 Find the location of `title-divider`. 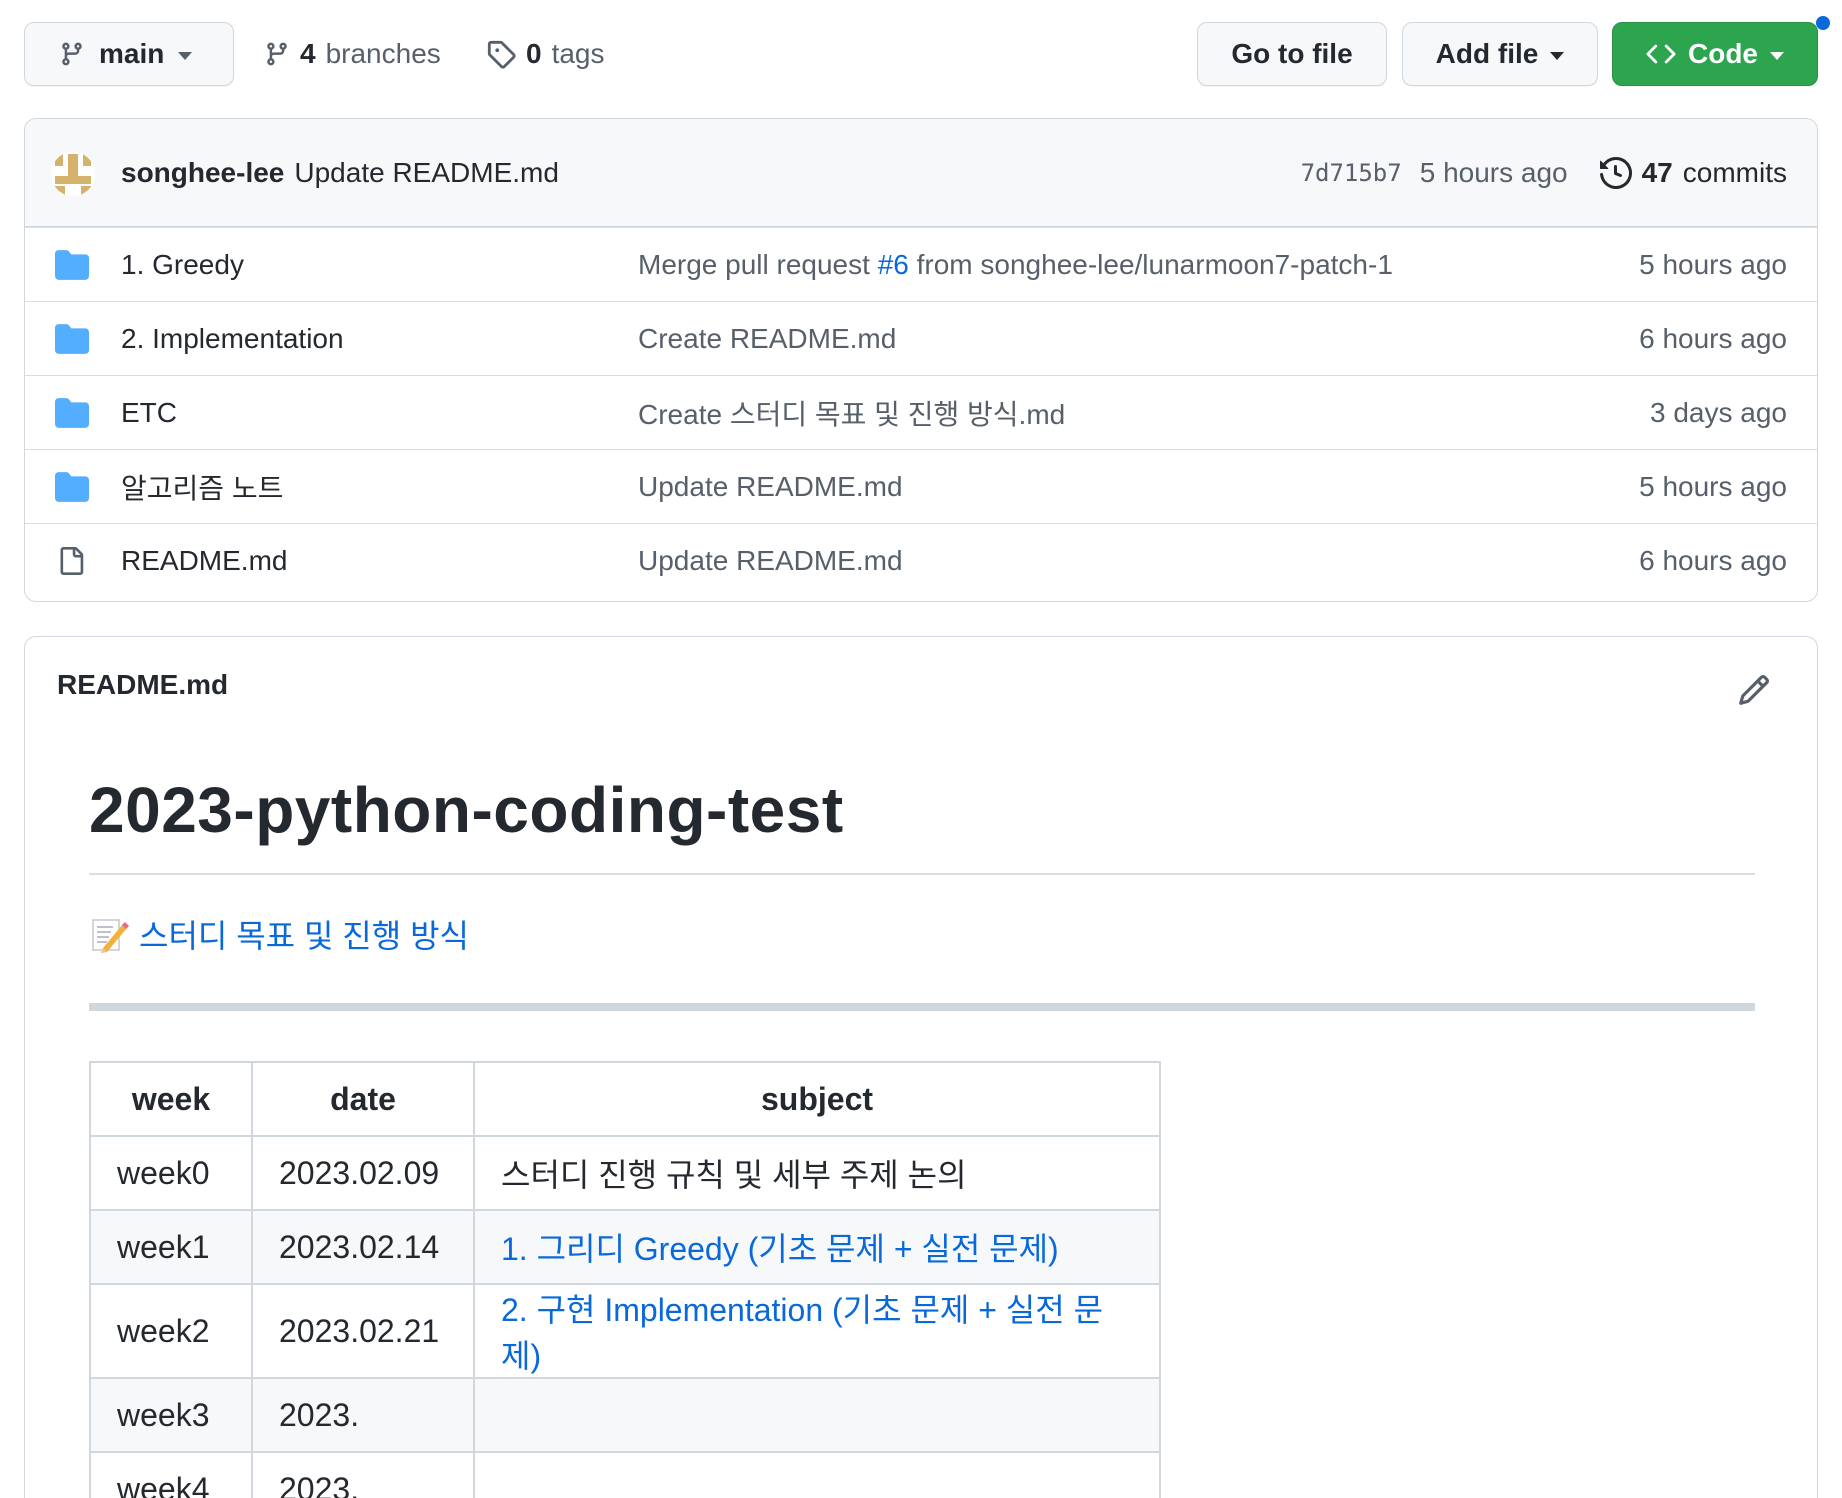

title-divider is located at coordinates (922, 874).